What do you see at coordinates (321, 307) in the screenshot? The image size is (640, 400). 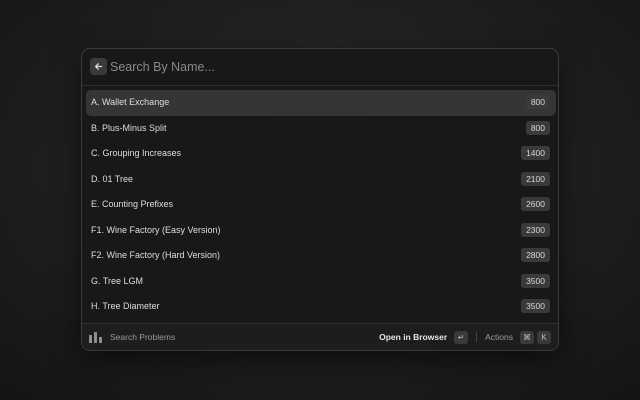 I see `list-item: H. Tree Diameter 3500` at bounding box center [321, 307].